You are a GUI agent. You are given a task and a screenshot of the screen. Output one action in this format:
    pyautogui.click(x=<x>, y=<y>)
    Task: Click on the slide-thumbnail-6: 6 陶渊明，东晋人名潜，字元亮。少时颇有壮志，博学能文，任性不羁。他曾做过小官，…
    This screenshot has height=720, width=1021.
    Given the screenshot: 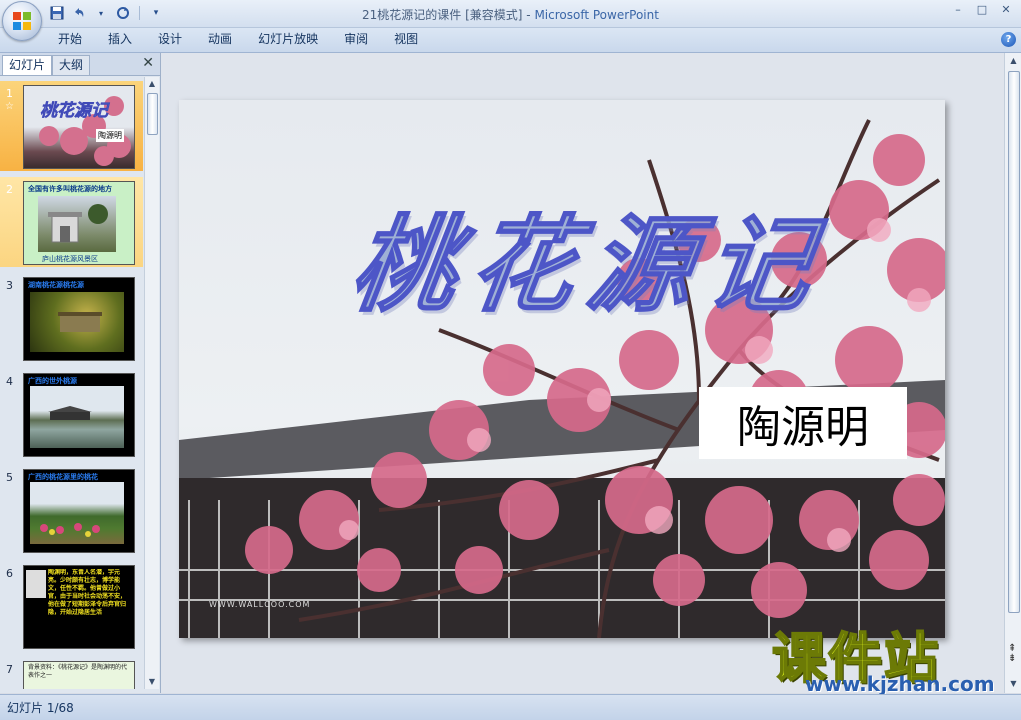 What is the action you would take?
    pyautogui.click(x=71, y=606)
    